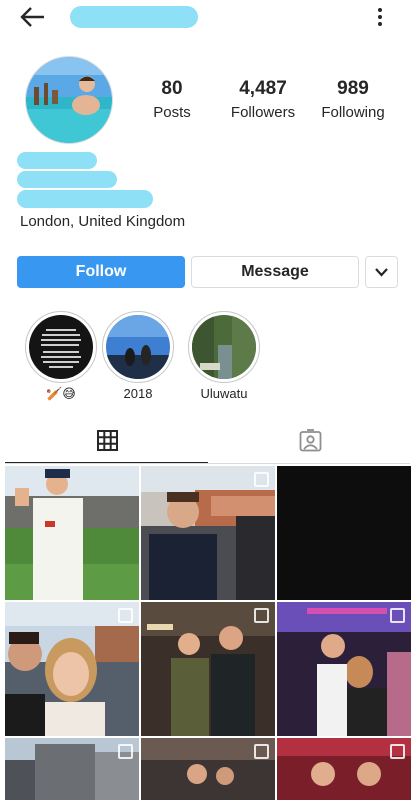  I want to click on tagged-person-icon, so click(310, 443).